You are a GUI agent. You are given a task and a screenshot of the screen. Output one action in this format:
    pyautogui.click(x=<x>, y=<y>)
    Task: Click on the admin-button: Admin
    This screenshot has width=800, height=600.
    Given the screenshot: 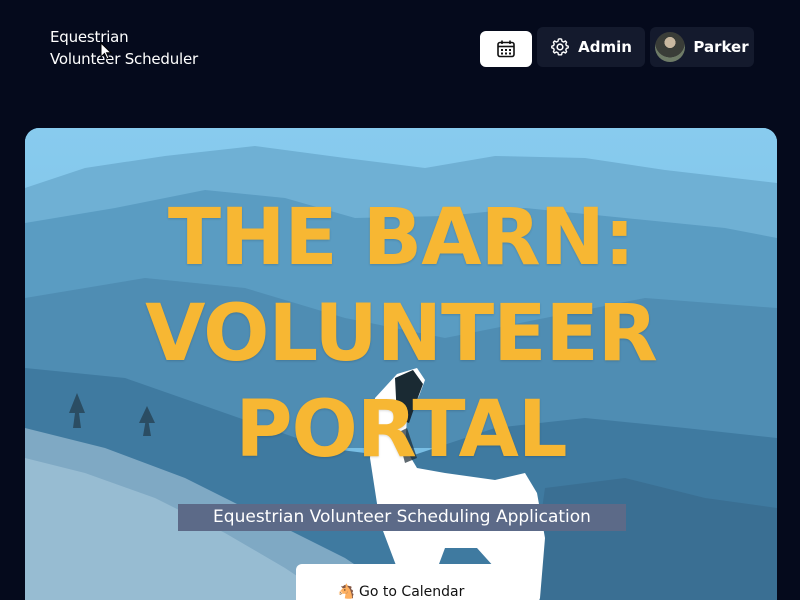 What is the action you would take?
    pyautogui.click(x=591, y=47)
    